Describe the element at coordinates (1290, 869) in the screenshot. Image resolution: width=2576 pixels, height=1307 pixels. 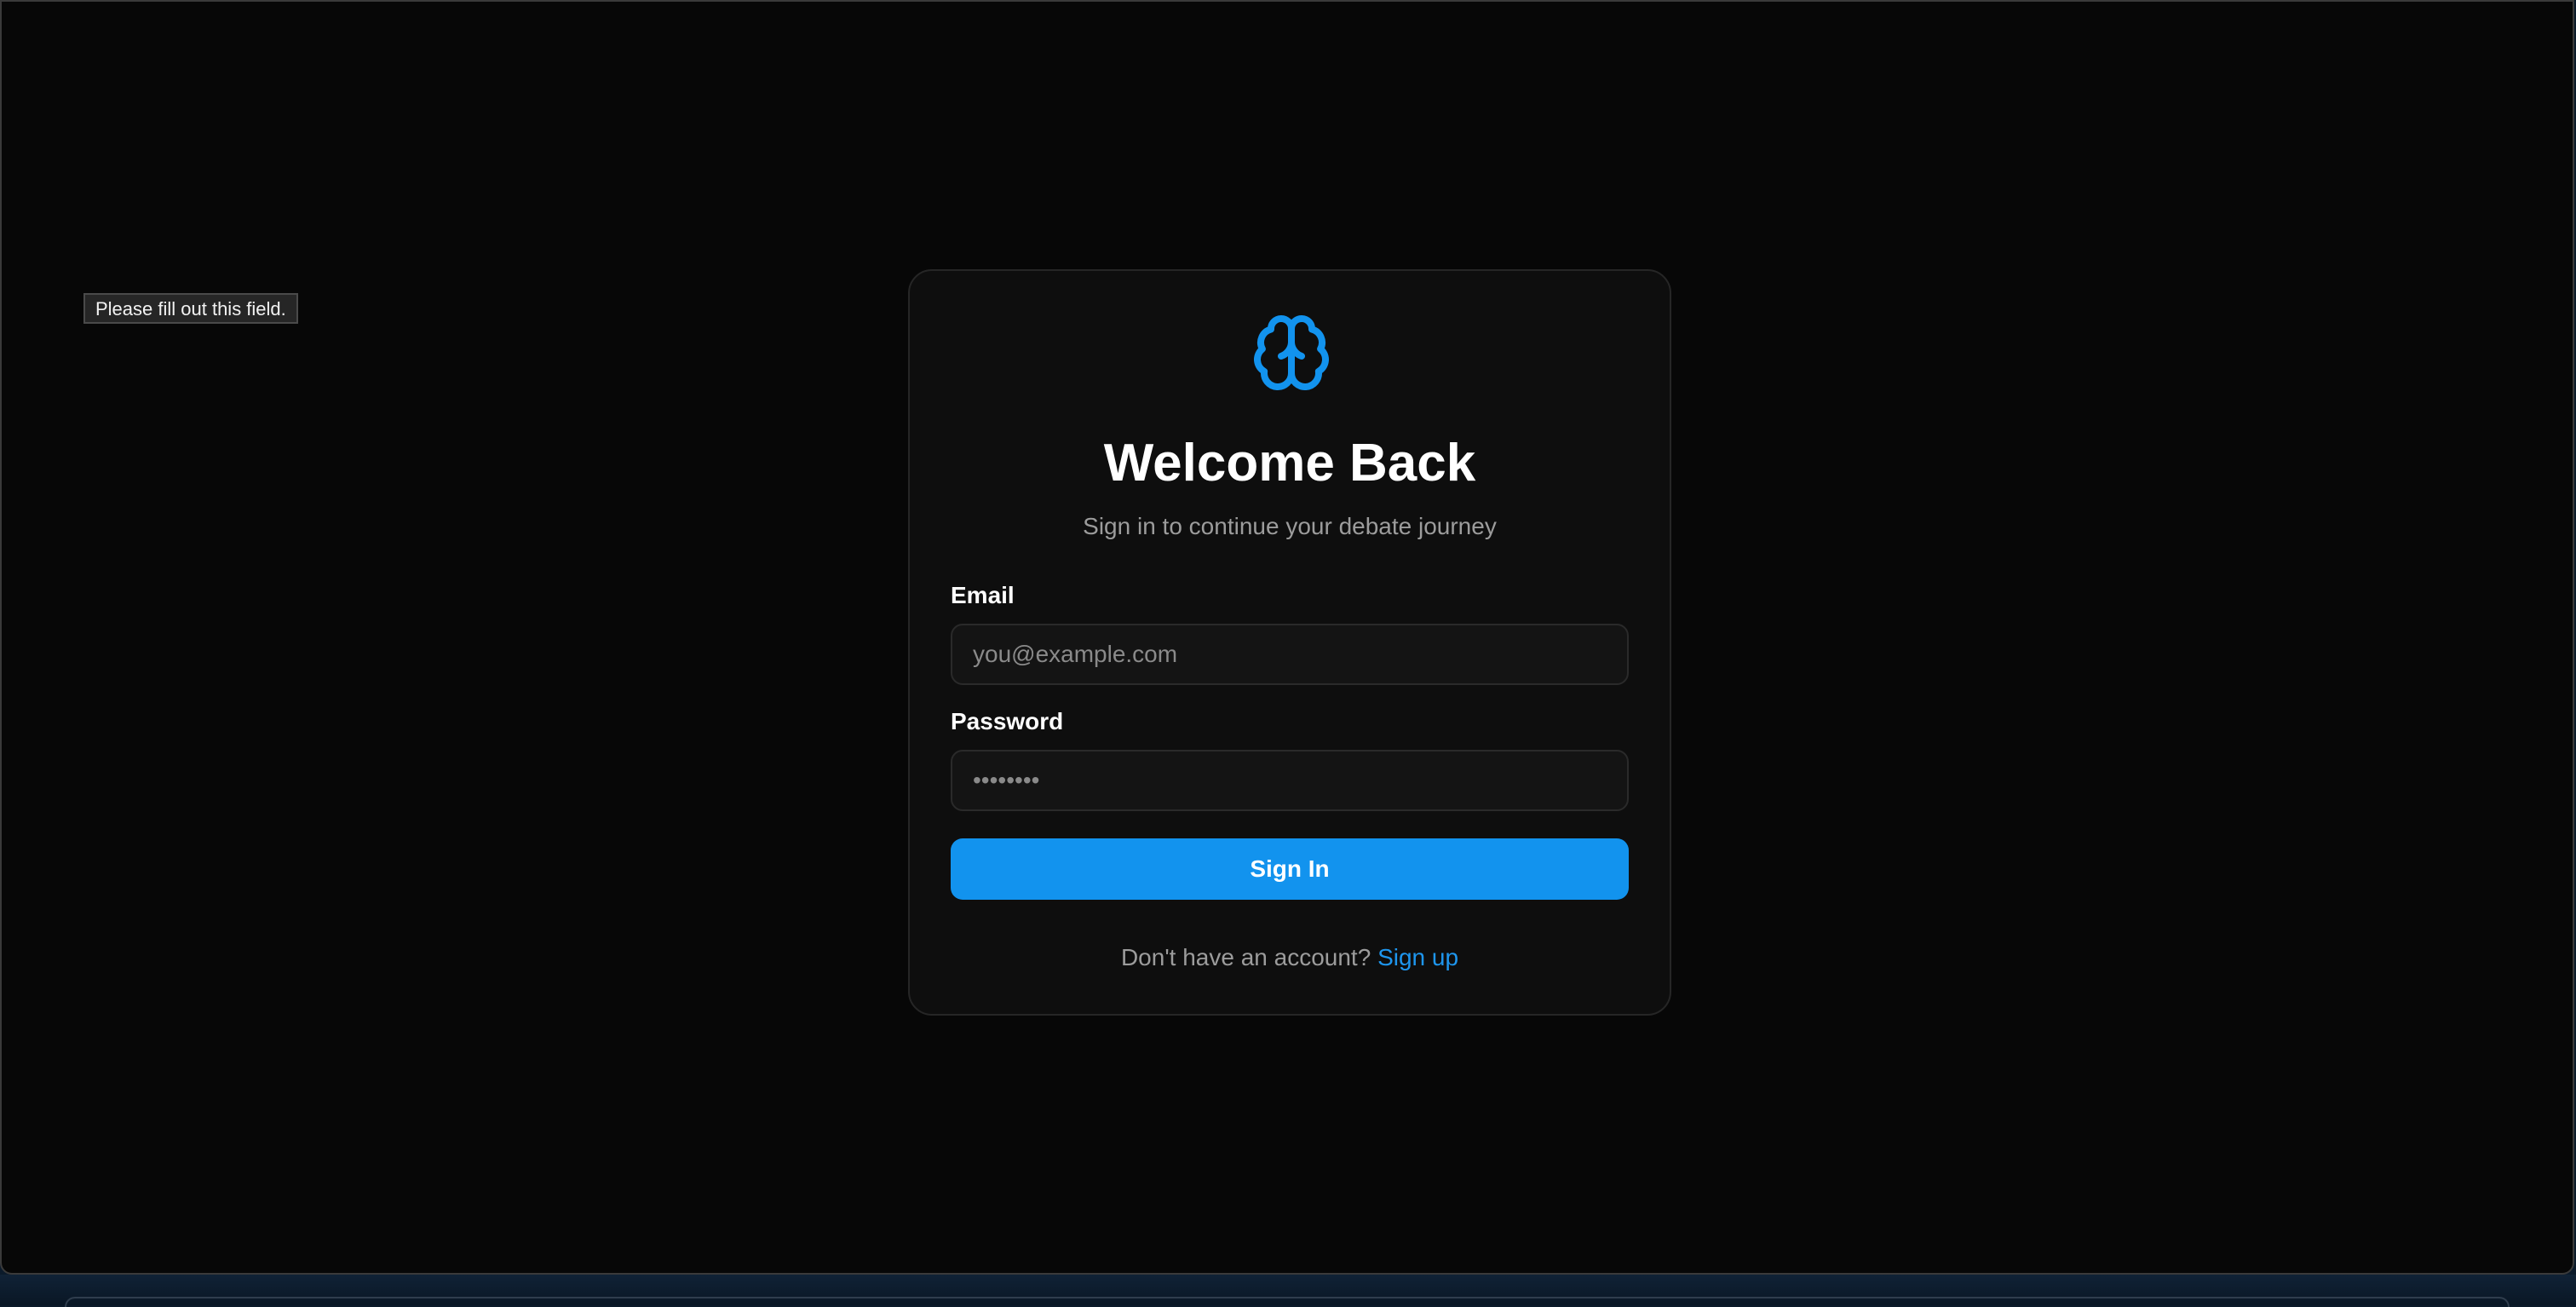
I see `sign-in-button: Sign In` at that location.